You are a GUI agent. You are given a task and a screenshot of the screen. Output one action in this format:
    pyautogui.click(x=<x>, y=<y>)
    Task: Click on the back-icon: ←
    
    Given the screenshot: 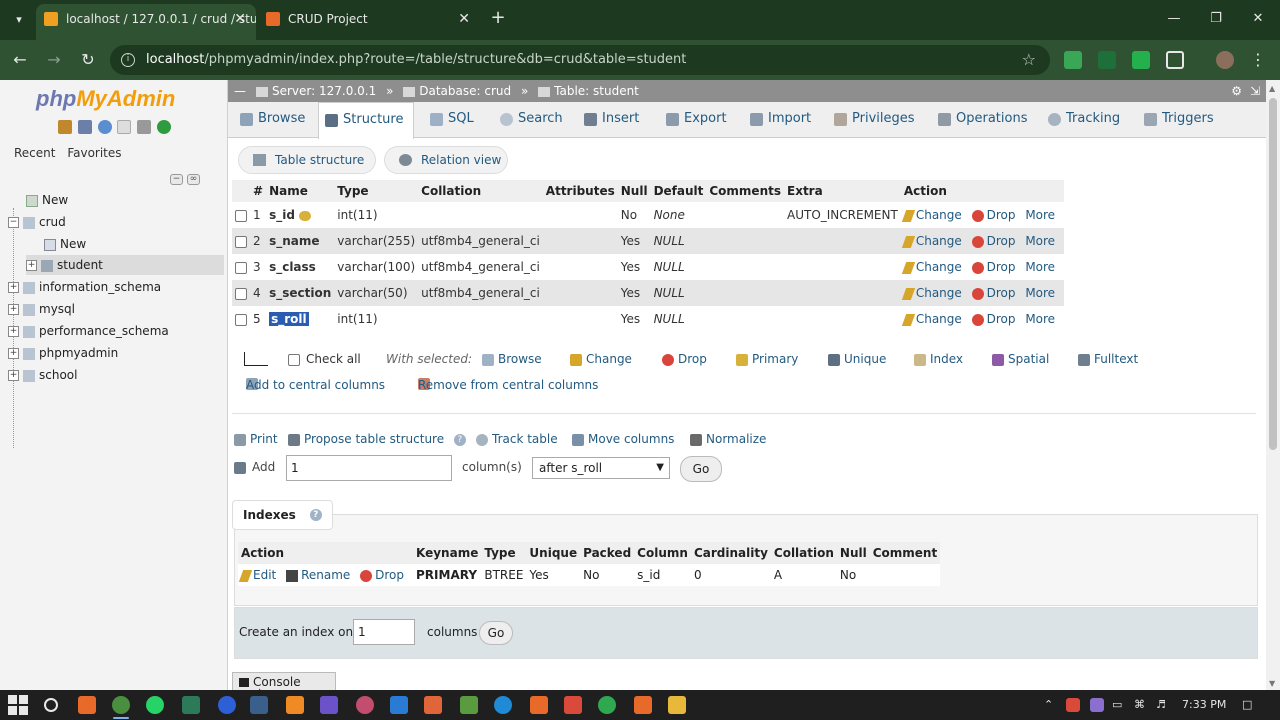 What is the action you would take?
    pyautogui.click(x=20, y=60)
    